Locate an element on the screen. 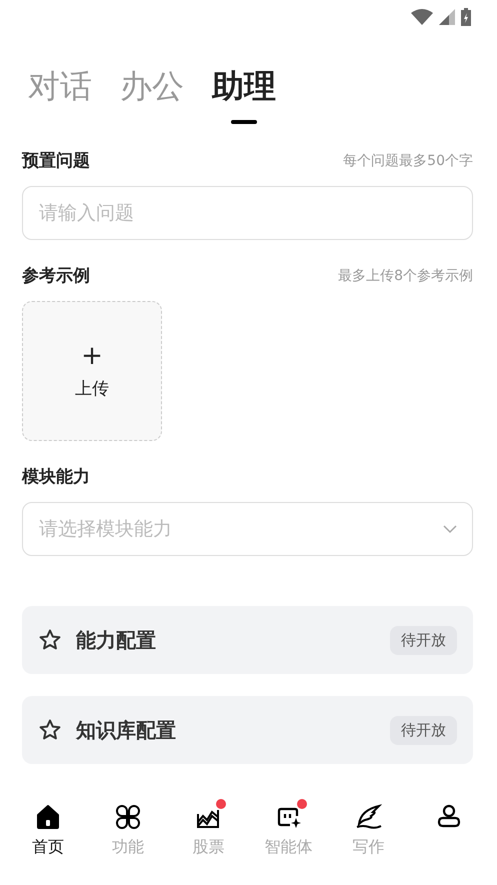 The width and height of the screenshot is (497, 885). question-input: 请输入问题 is located at coordinates (247, 213).